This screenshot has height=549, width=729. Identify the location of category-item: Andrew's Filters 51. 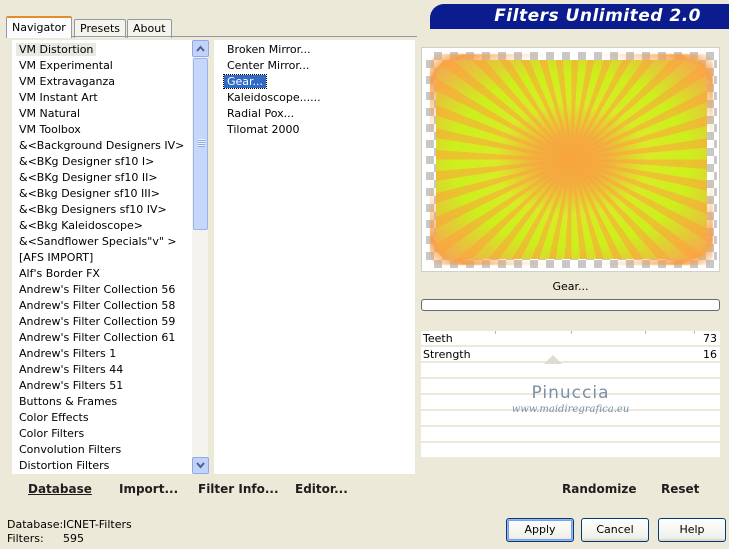
(101, 386).